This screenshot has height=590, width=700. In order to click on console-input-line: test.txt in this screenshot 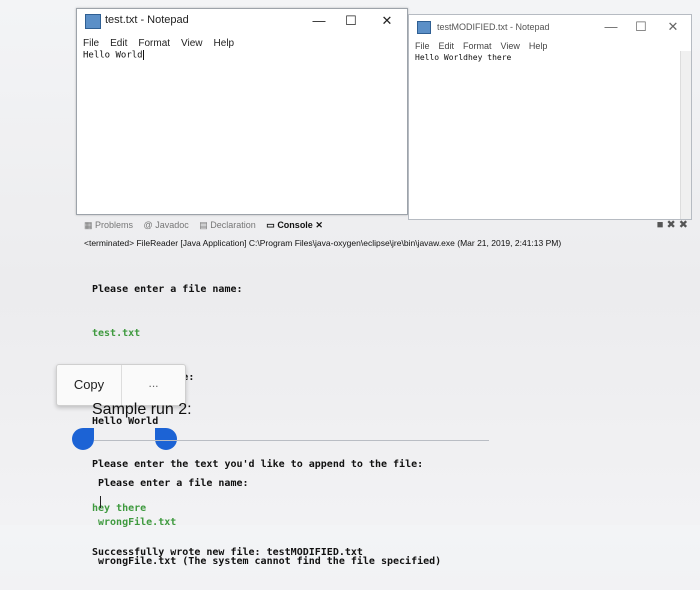, I will do `click(116, 333)`.